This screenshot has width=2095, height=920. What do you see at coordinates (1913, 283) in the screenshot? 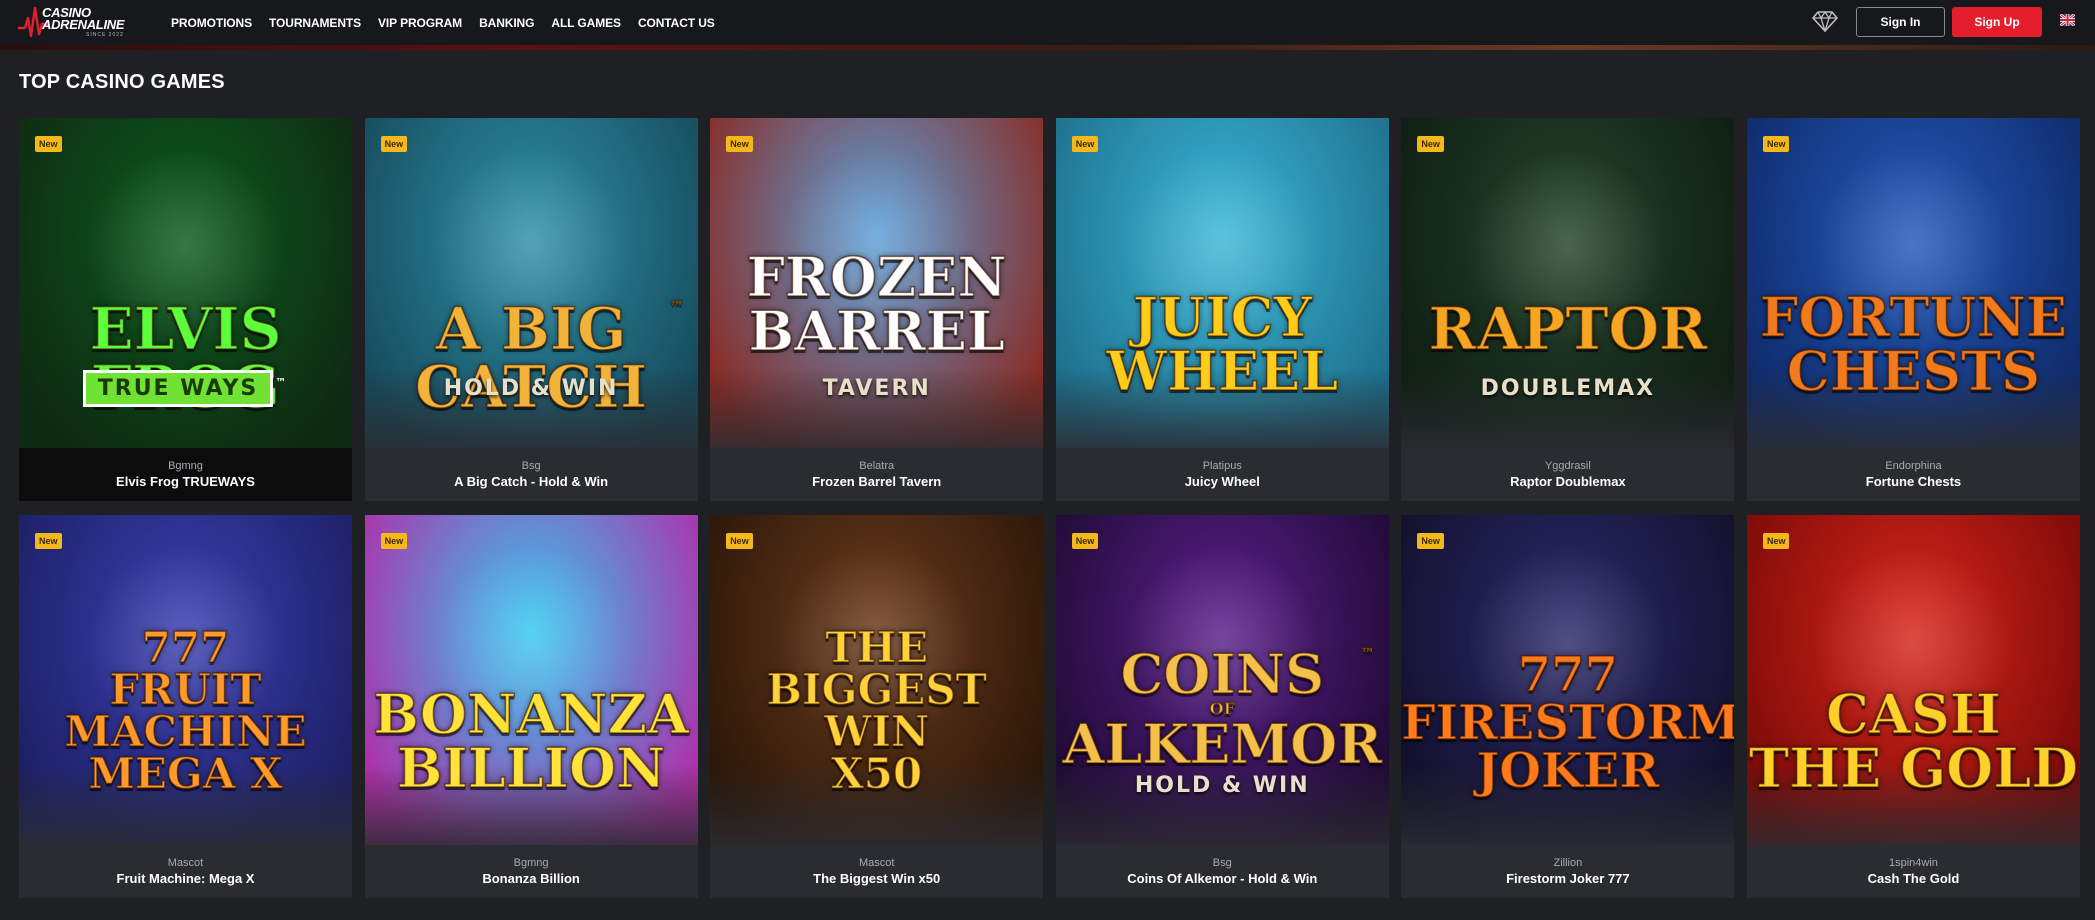
I see `game-thumbnail: FORTUNE CHESTS` at bounding box center [1913, 283].